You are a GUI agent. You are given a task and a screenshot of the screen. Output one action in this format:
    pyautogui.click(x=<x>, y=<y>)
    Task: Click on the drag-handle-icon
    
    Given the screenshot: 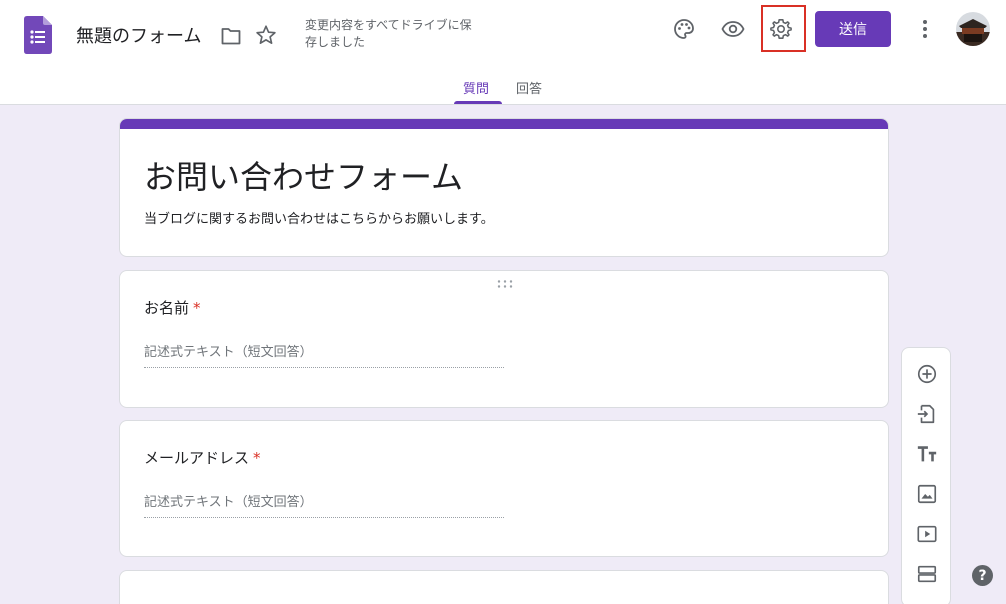 What is the action you would take?
    pyautogui.click(x=505, y=284)
    